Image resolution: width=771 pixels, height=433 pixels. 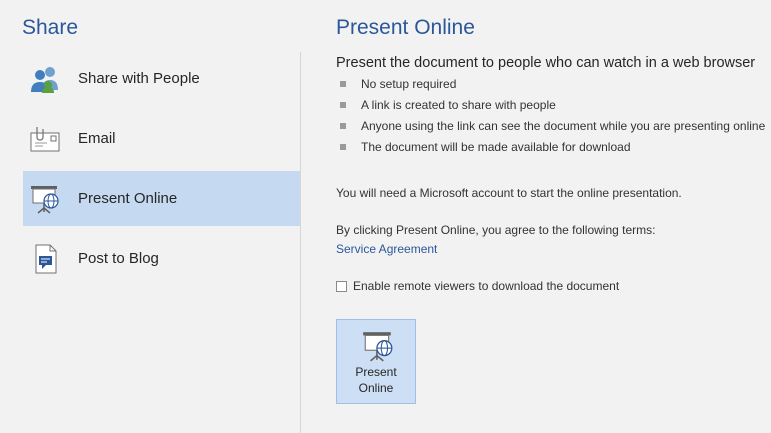 I want to click on share-item-label: Email, so click(x=97, y=138).